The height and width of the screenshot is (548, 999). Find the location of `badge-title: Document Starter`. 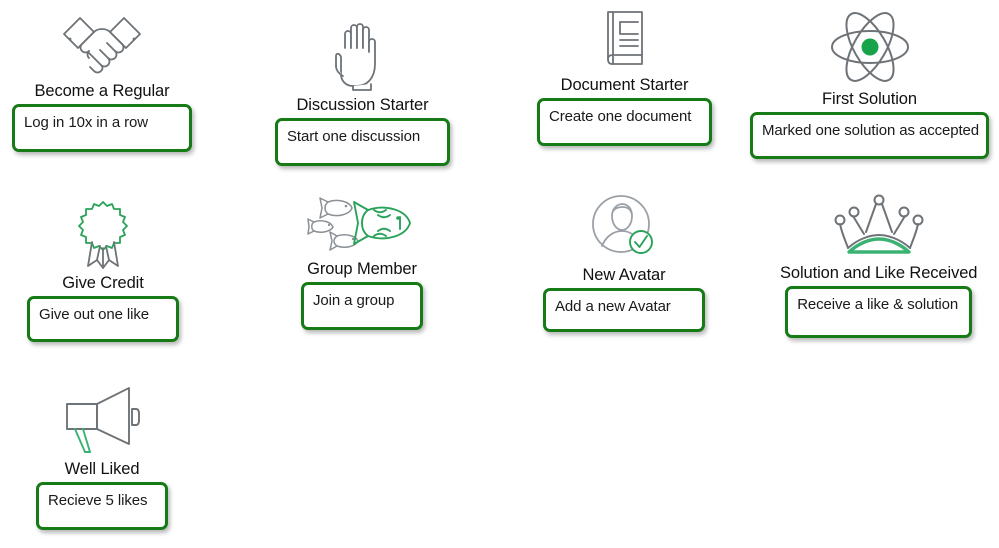

badge-title: Document Starter is located at coordinates (624, 85).